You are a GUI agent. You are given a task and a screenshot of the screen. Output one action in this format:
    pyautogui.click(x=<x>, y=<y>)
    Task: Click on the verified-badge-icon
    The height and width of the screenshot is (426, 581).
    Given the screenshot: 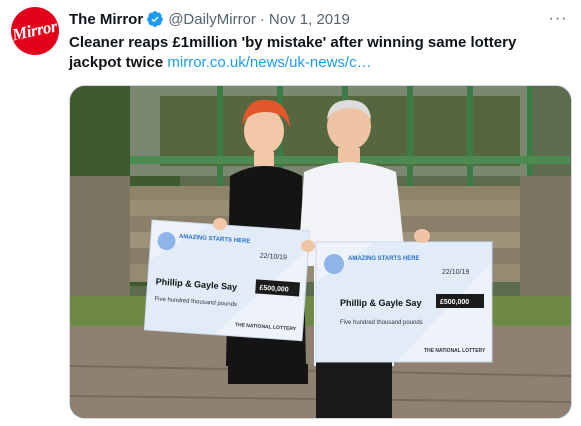 What is the action you would take?
    pyautogui.click(x=155, y=19)
    